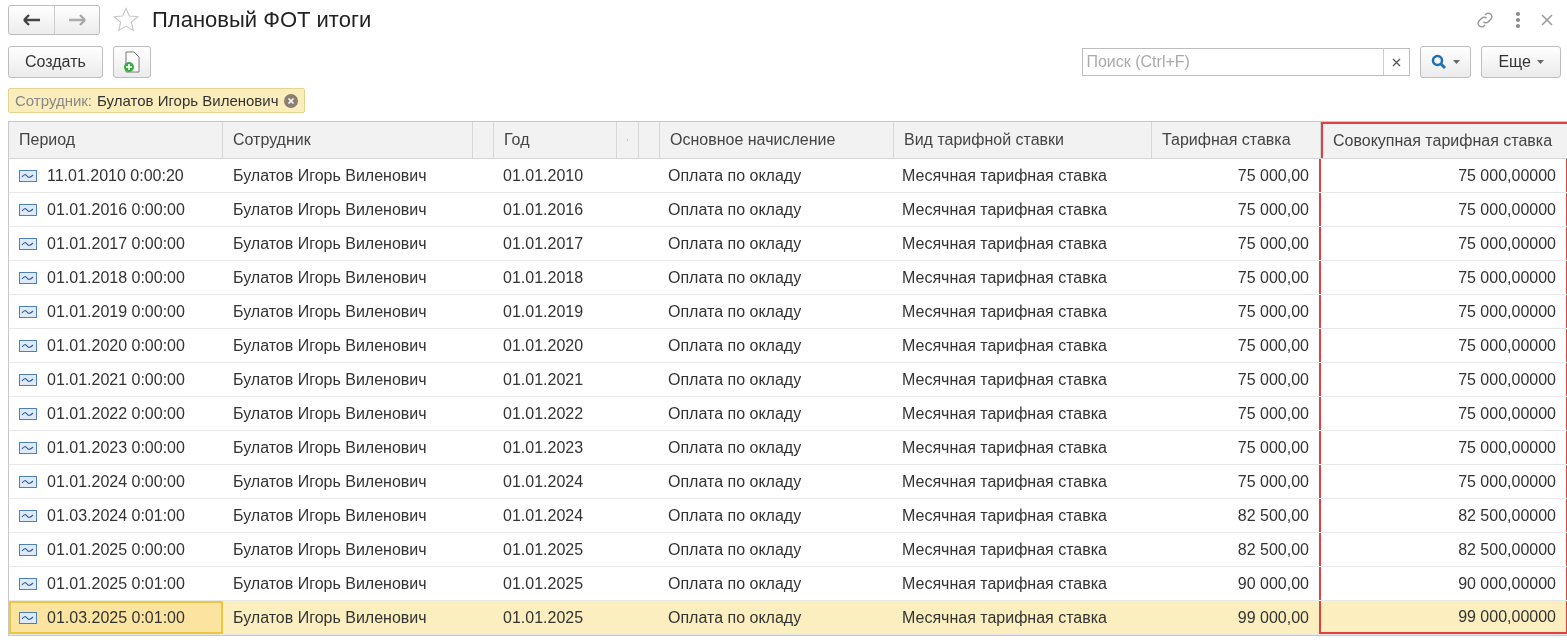  I want to click on table-cell: 99 000,00, so click(1273, 617).